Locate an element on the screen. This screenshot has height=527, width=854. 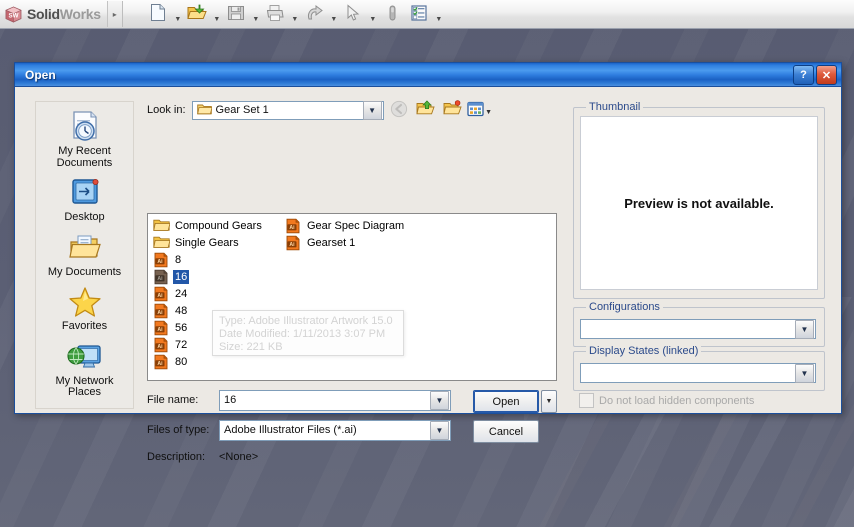
dialog-titlebar: Open ? ✕ is located at coordinates (428, 75).